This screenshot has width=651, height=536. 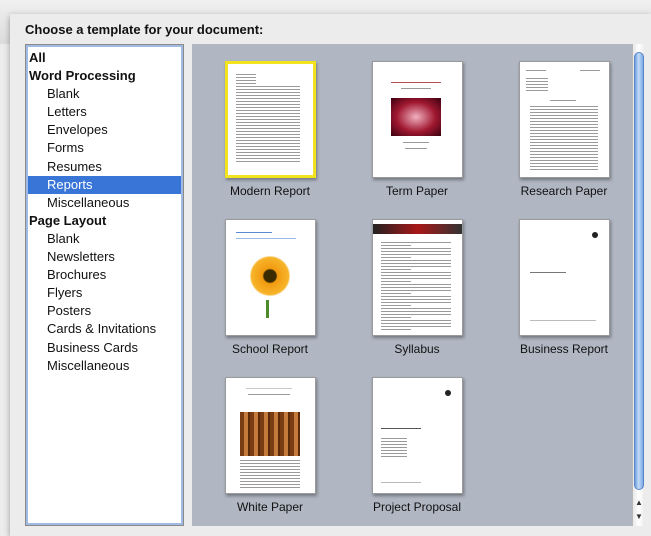 I want to click on template-item: Project Proposal, so click(x=417, y=445).